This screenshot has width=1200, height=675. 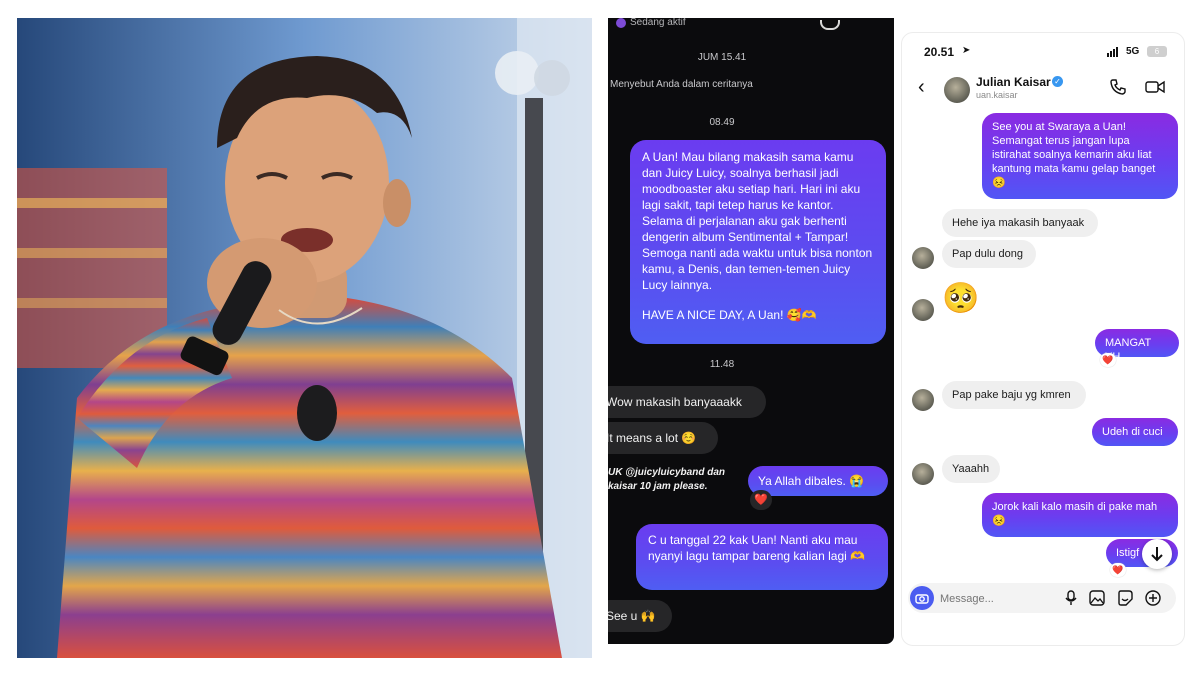 I want to click on message-bubble-sent: Jorok kali kalo masih di pake mah 😣, so click(x=1080, y=515).